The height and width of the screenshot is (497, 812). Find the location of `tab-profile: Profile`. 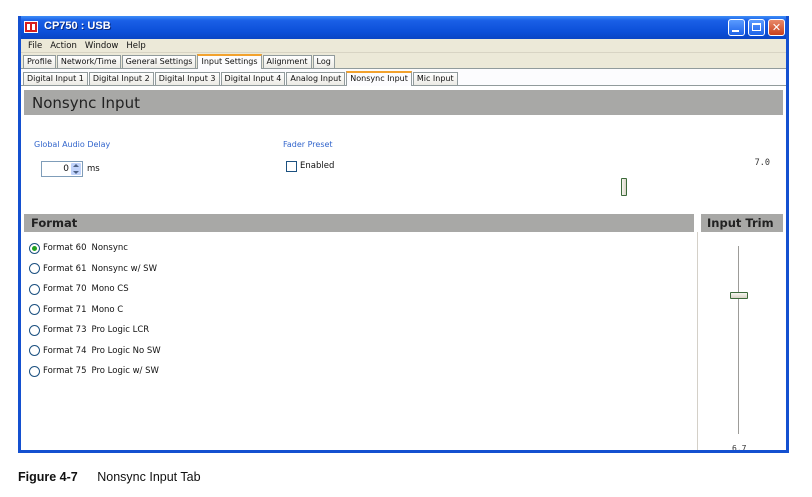

tab-profile: Profile is located at coordinates (39, 61).